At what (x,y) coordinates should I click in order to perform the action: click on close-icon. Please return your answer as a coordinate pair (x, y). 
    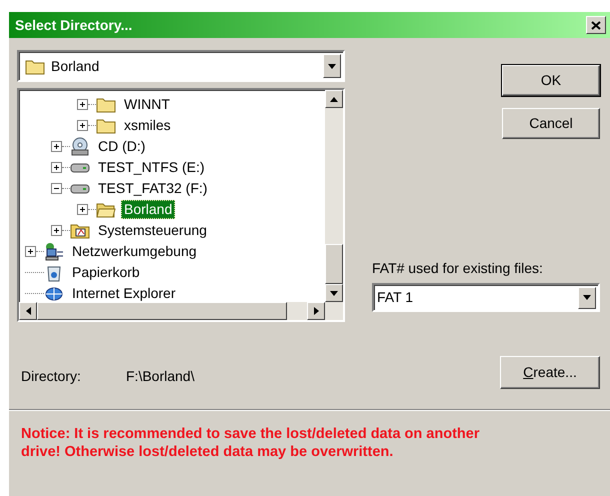
    Looking at the image, I should click on (596, 25).